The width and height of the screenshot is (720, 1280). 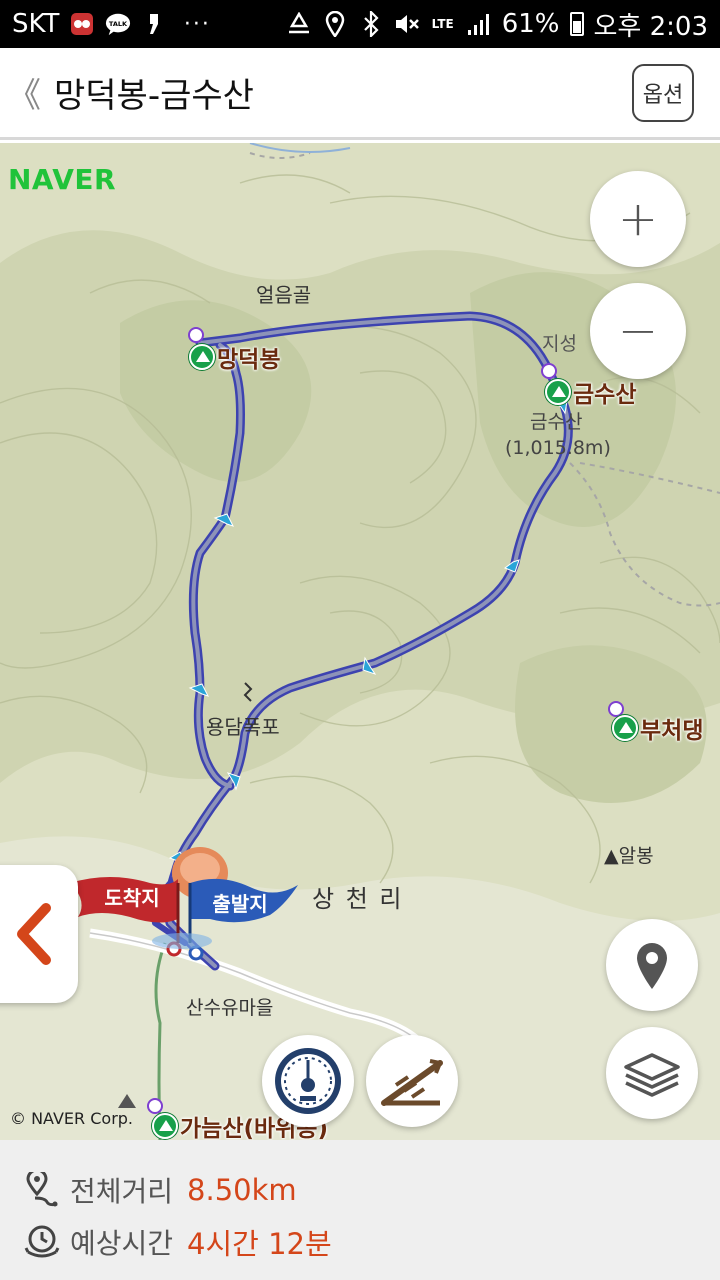 What do you see at coordinates (62, 179) in the screenshot?
I see `naver-logo: NAVER` at bounding box center [62, 179].